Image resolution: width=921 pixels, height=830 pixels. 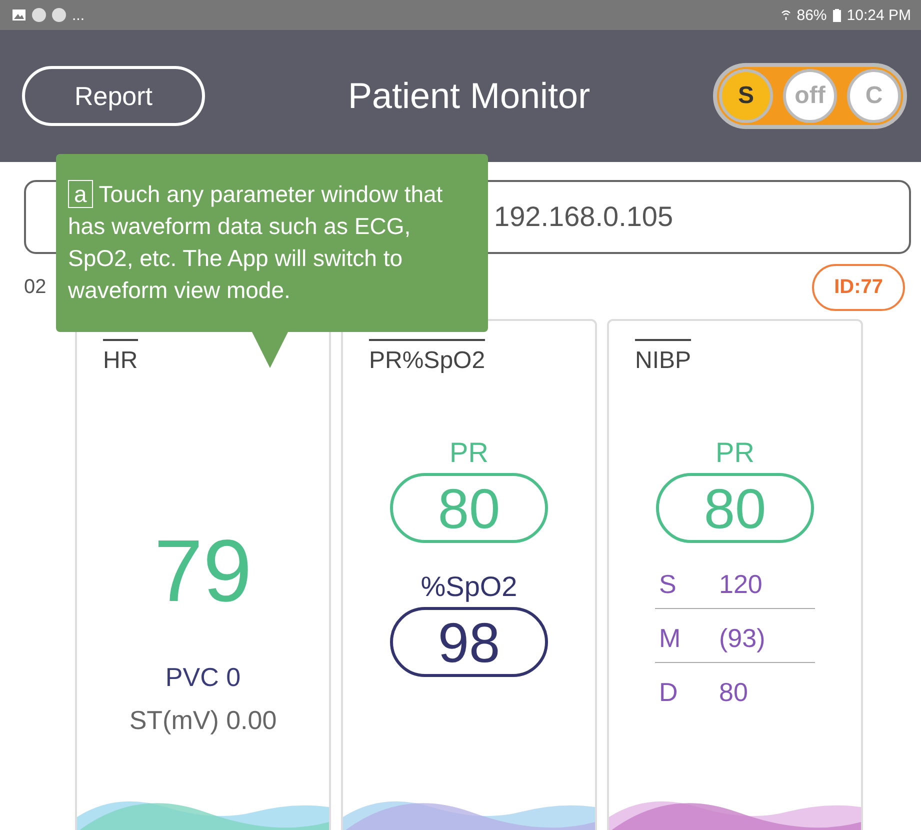 I want to click on heart-rate-value: 79, so click(x=203, y=571).